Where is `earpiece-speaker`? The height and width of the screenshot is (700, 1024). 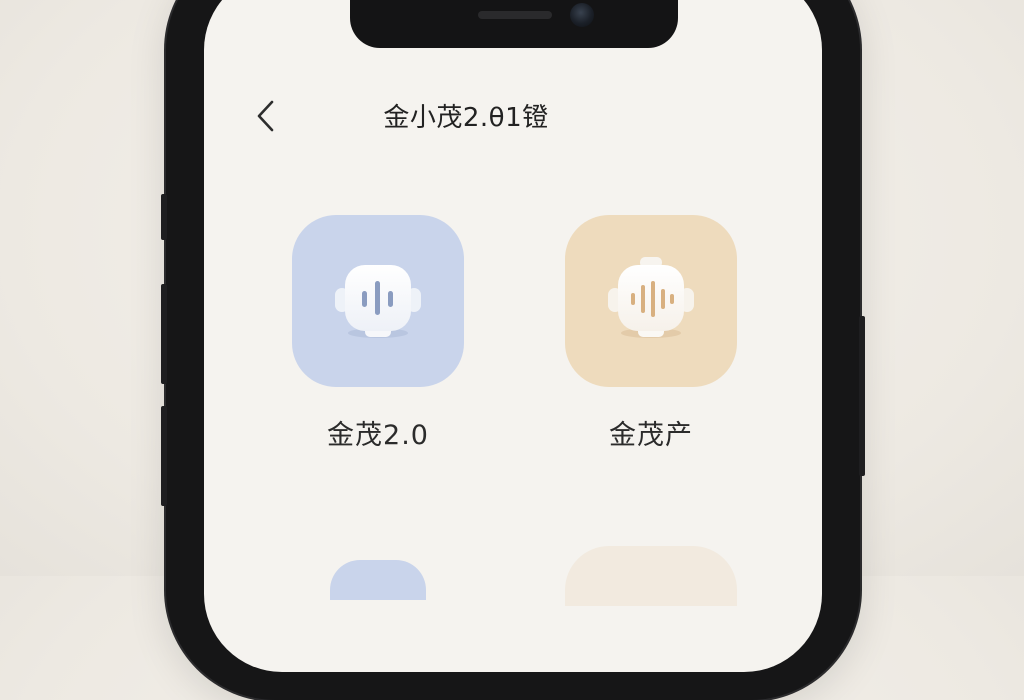 earpiece-speaker is located at coordinates (515, 15).